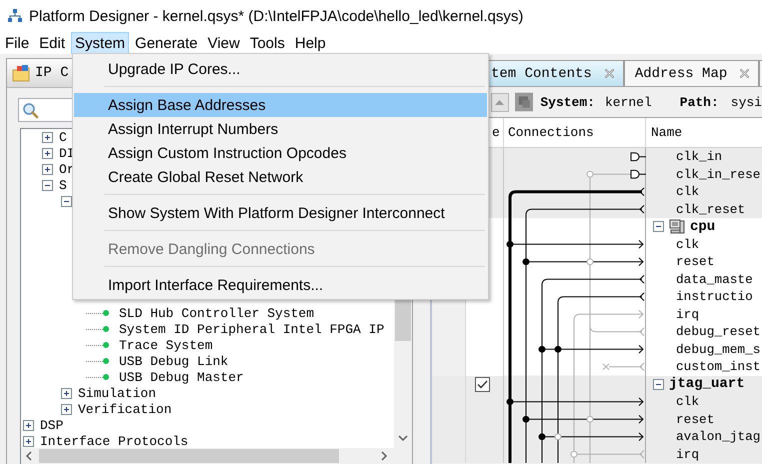  Describe the element at coordinates (384, 456) in the screenshot. I see `scroll-right-icon` at that location.